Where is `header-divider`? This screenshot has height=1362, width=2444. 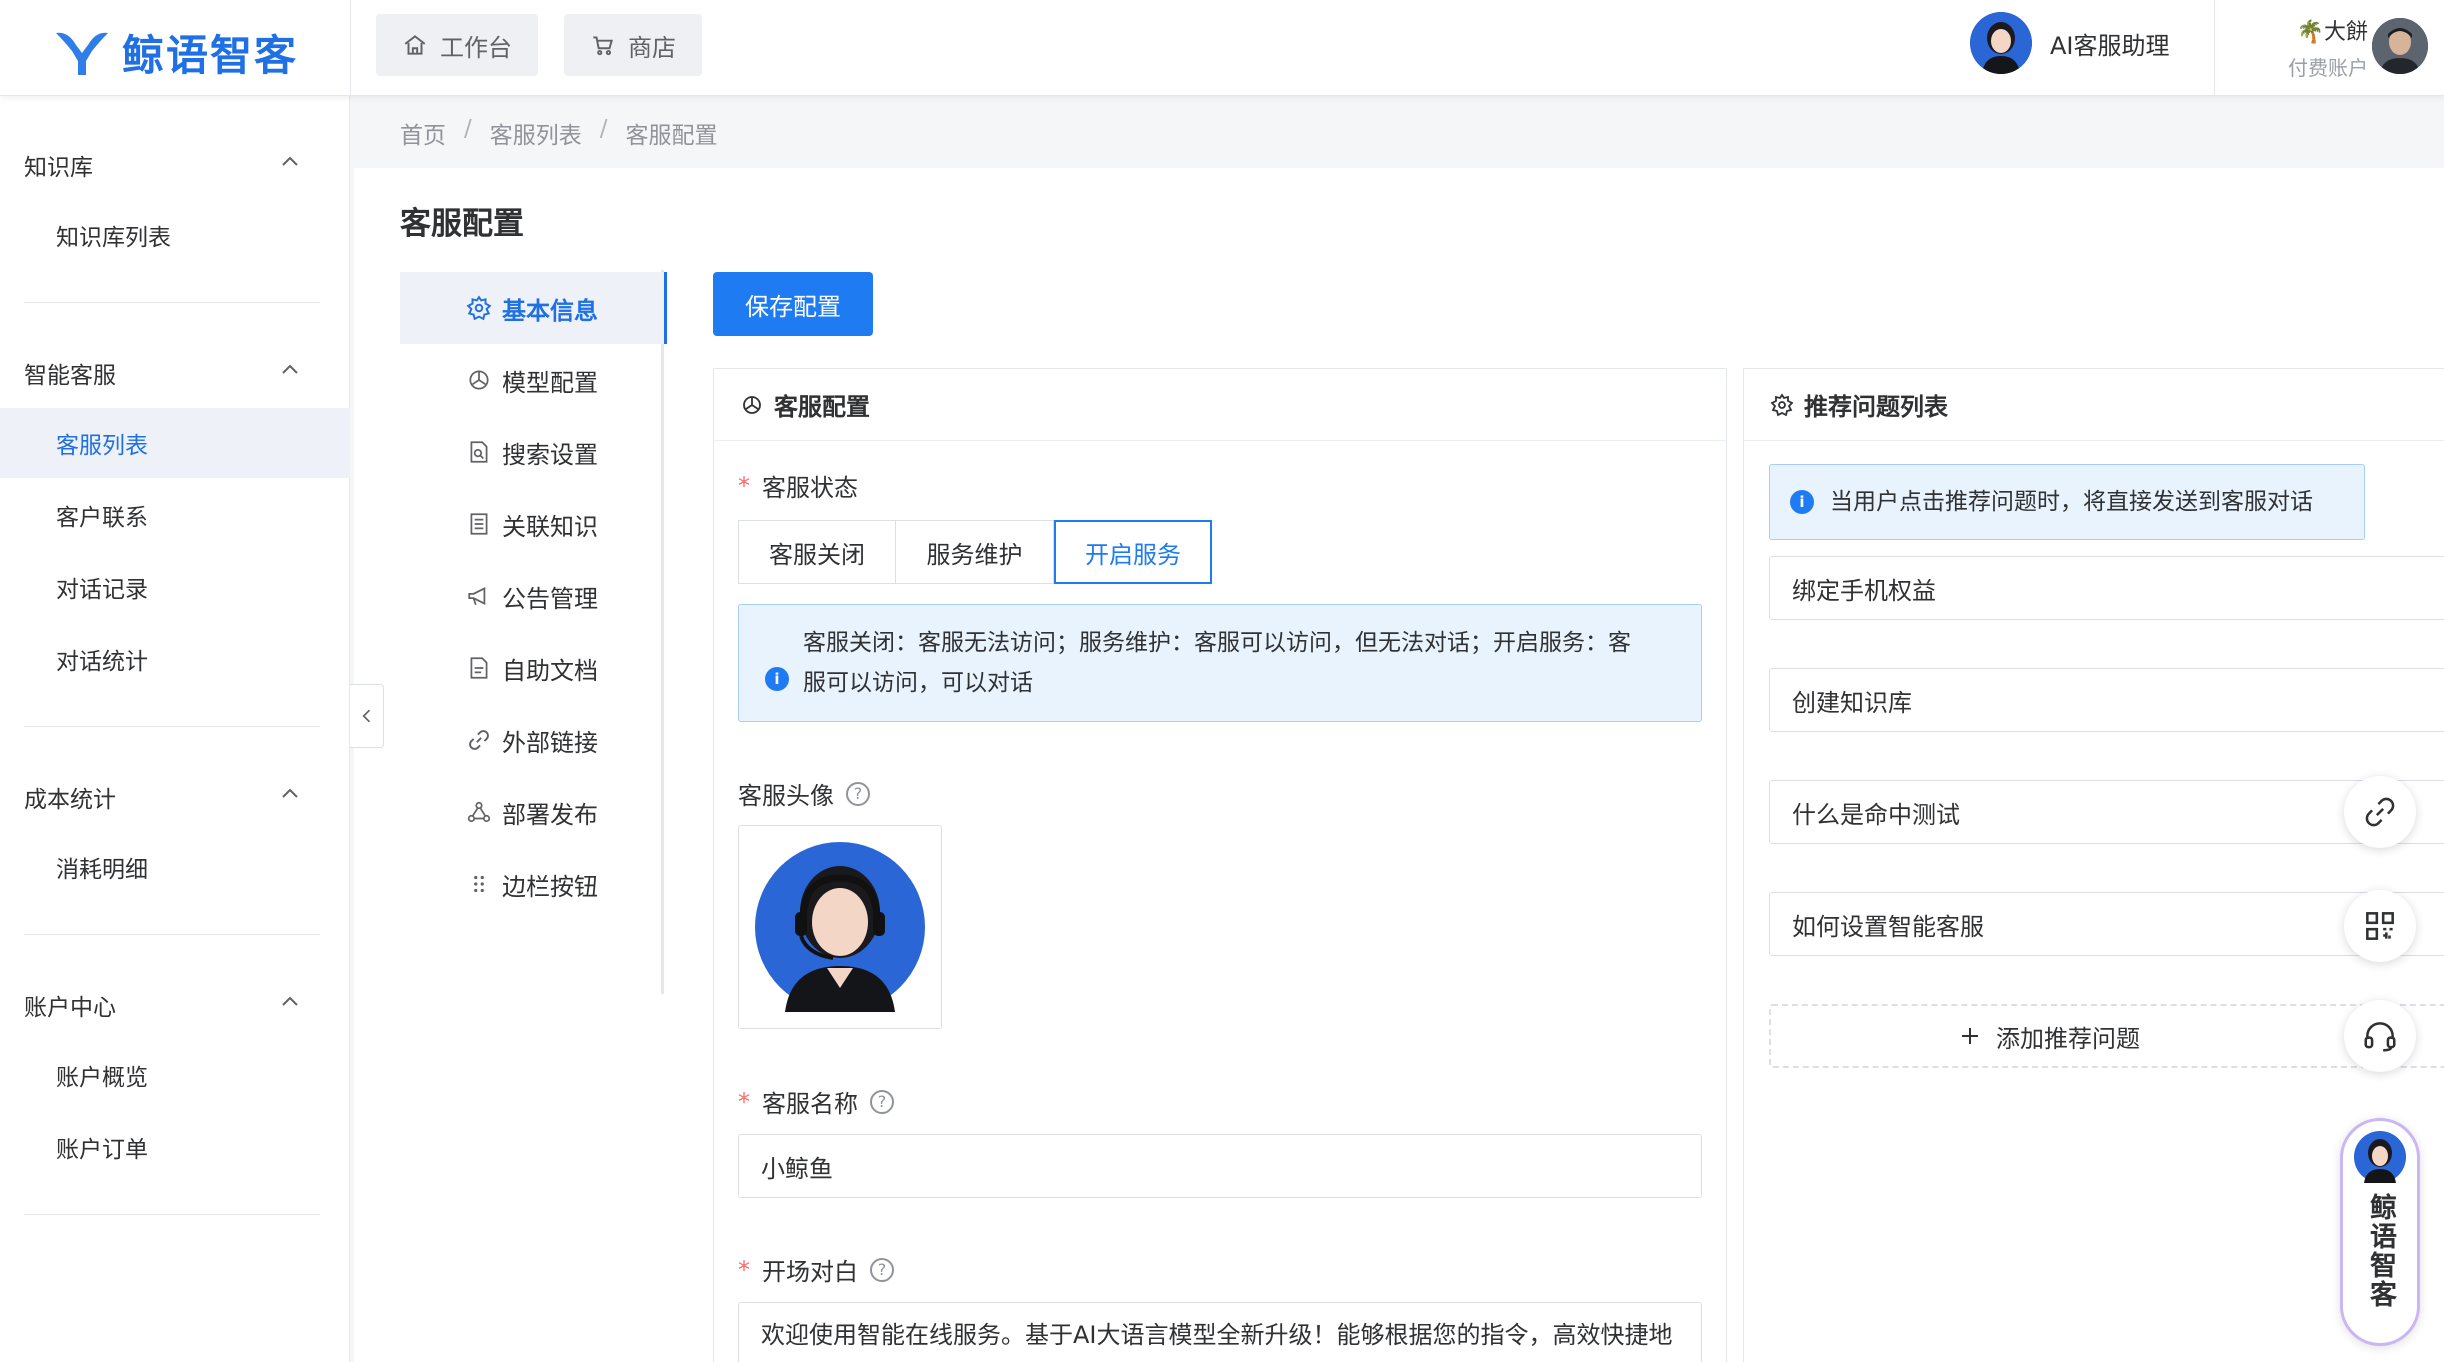
header-divider is located at coordinates (350, 48).